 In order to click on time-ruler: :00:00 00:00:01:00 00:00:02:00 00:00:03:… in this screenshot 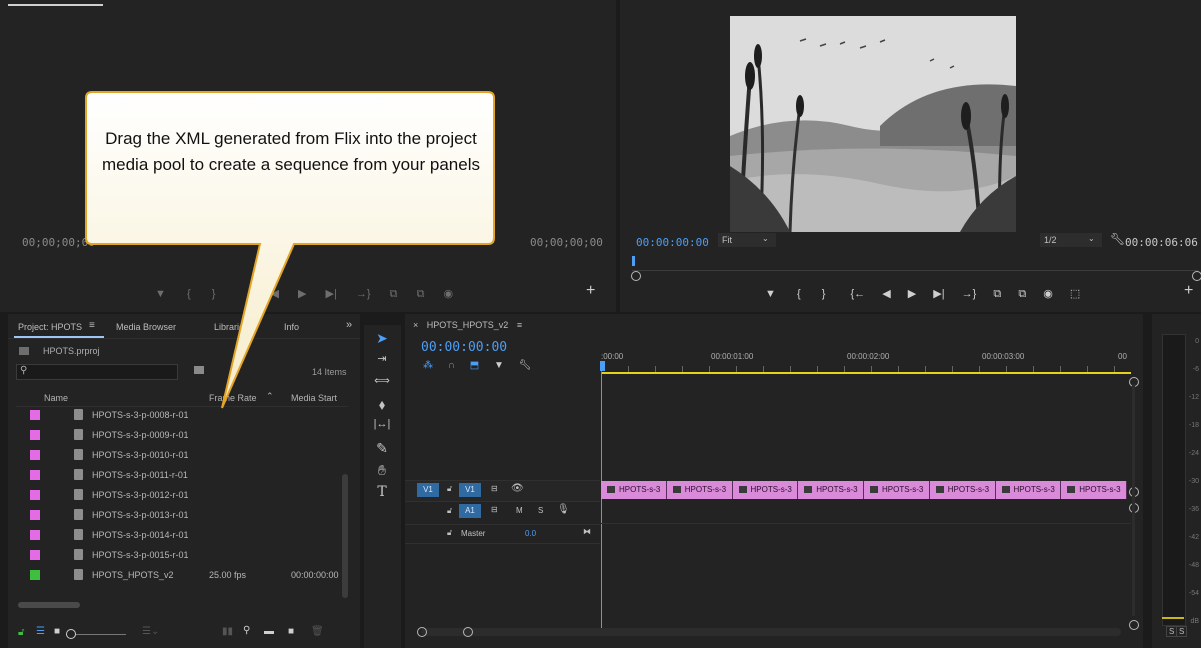, I will do `click(866, 361)`.